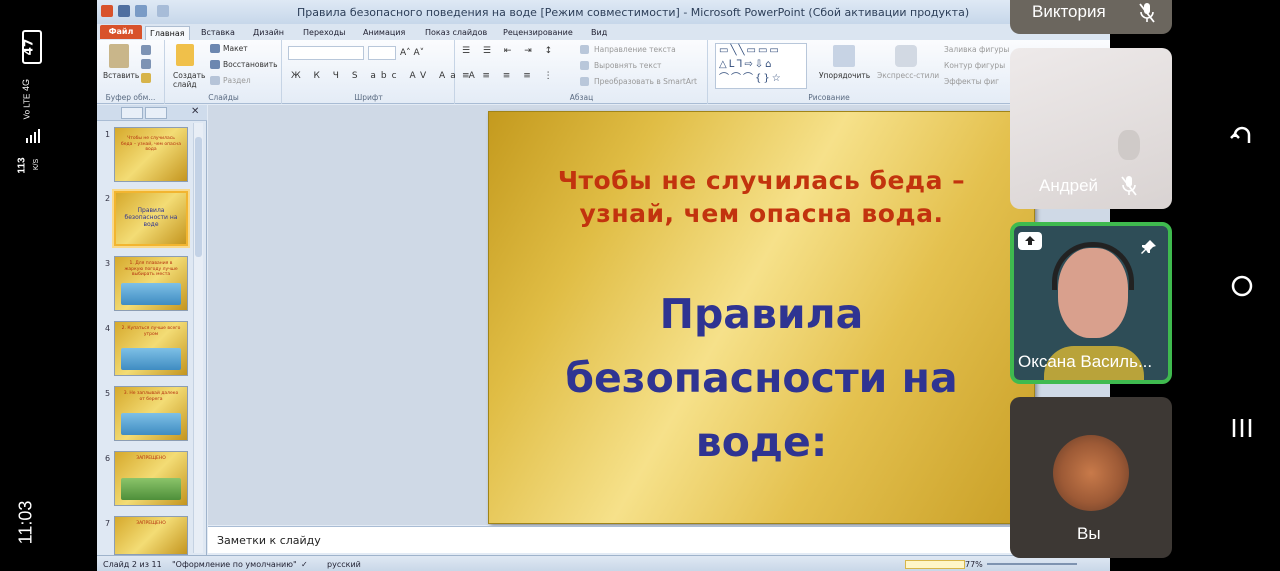 The width and height of the screenshot is (1280, 571). What do you see at coordinates (1129, 145) in the screenshot?
I see `video-feed` at bounding box center [1129, 145].